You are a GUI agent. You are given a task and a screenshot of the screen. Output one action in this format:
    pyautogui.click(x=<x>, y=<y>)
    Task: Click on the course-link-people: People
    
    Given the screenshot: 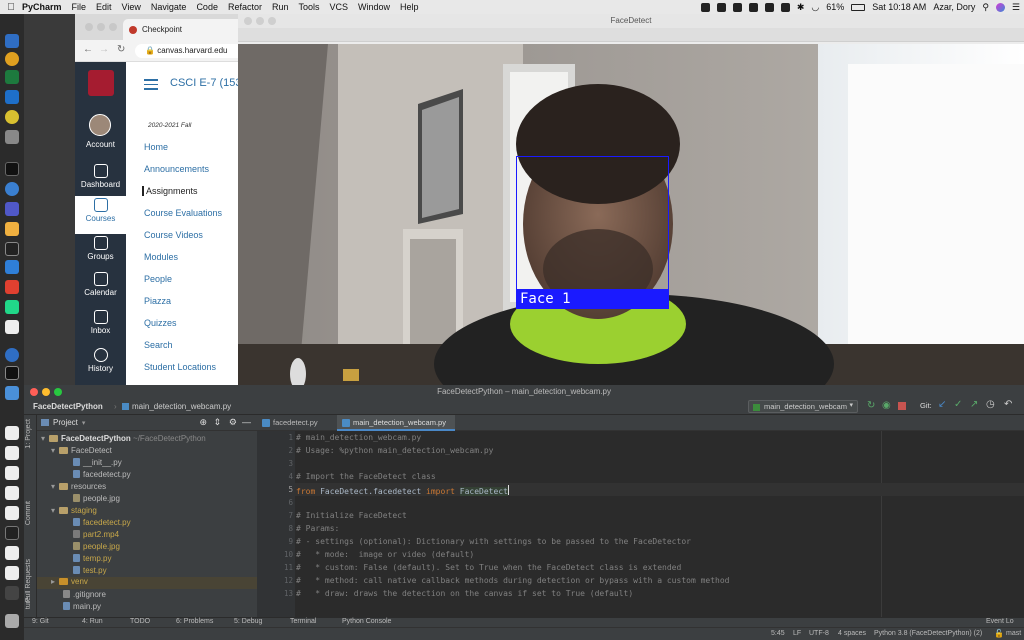 What is the action you would take?
    pyautogui.click(x=158, y=279)
    